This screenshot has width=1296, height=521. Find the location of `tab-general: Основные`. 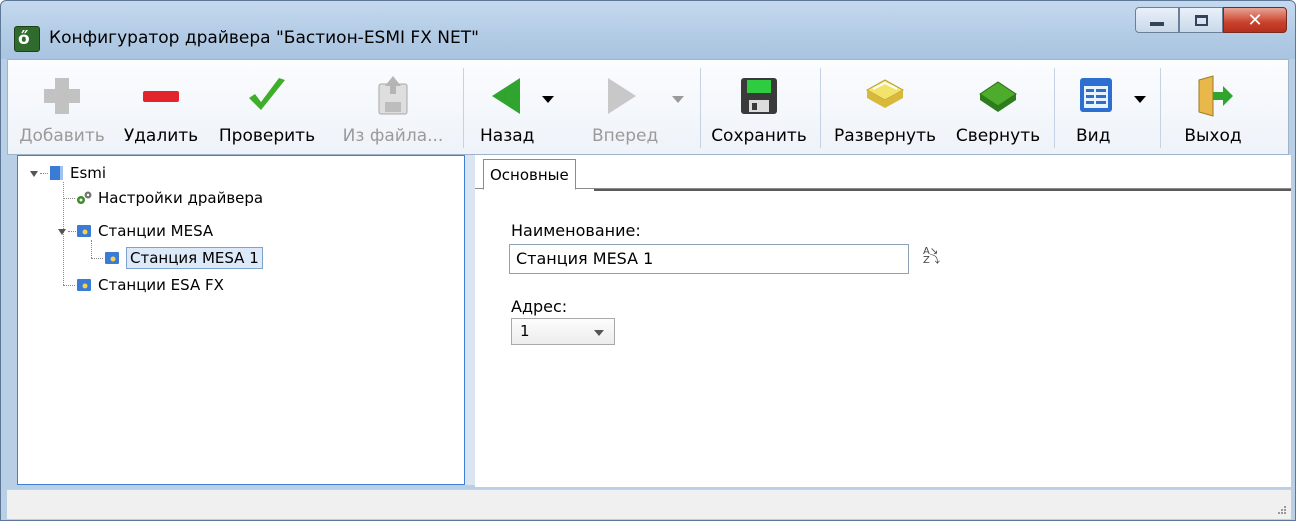

tab-general: Основные is located at coordinates (529, 174).